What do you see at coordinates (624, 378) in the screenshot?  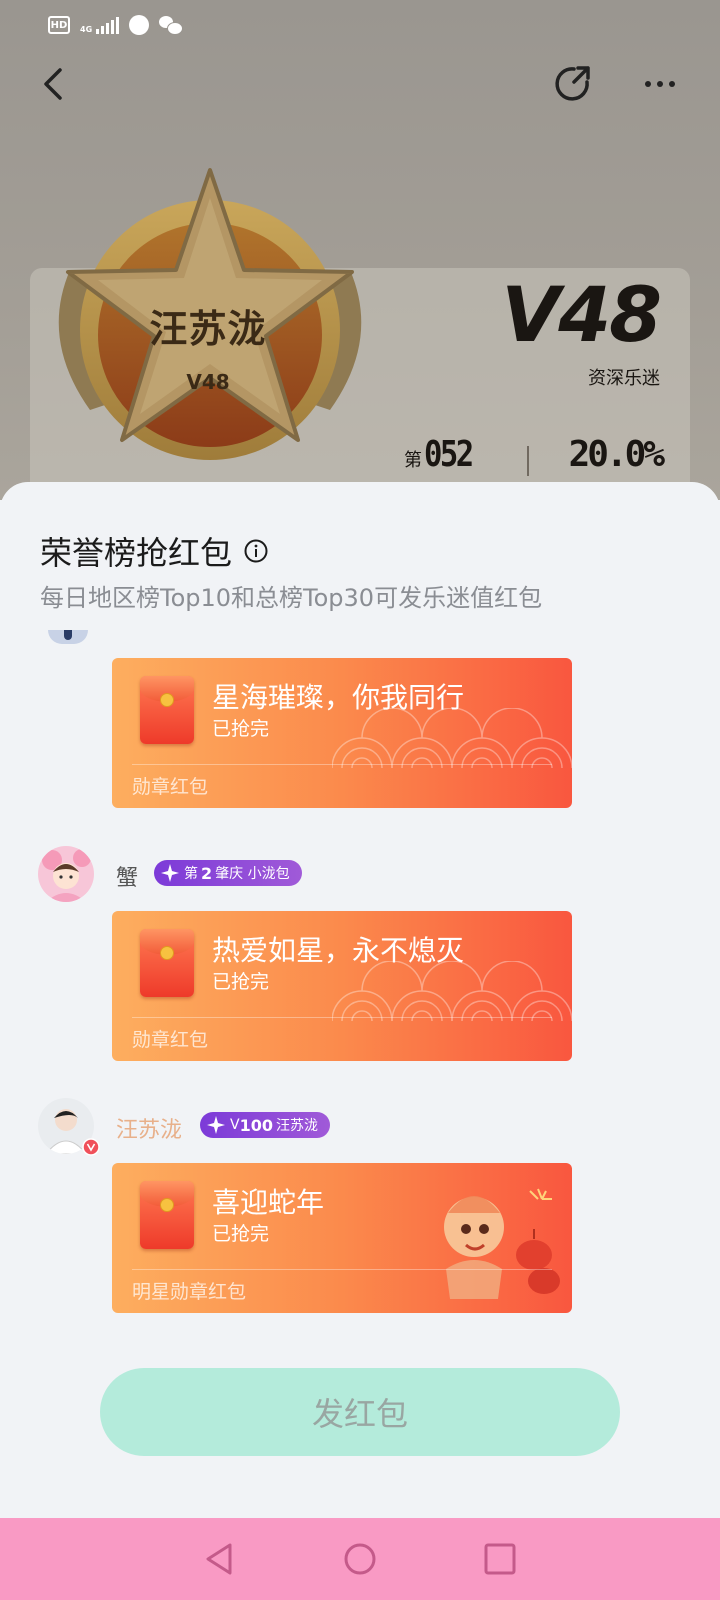 I see `fan-level-title: 资深乐迷` at bounding box center [624, 378].